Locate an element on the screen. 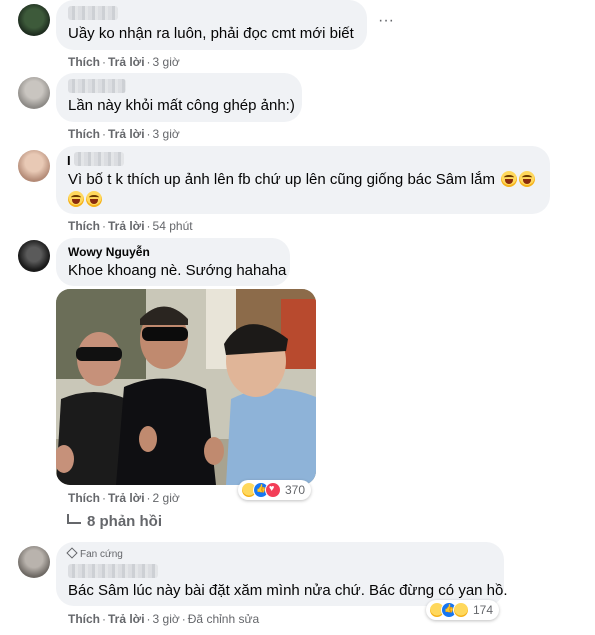  fan-badge: Fan cứng is located at coordinates (94, 553).